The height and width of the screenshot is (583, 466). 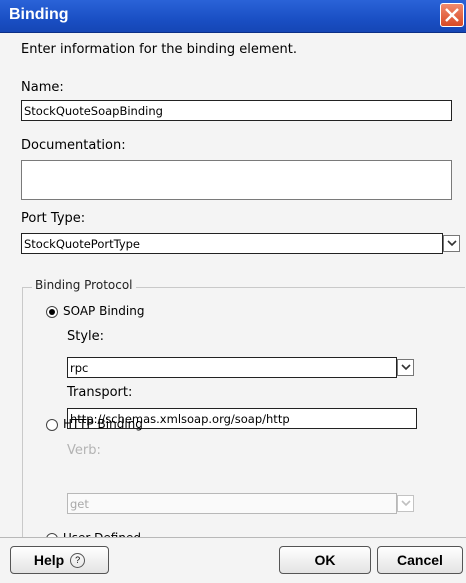 I want to click on close-button, so click(x=452, y=15).